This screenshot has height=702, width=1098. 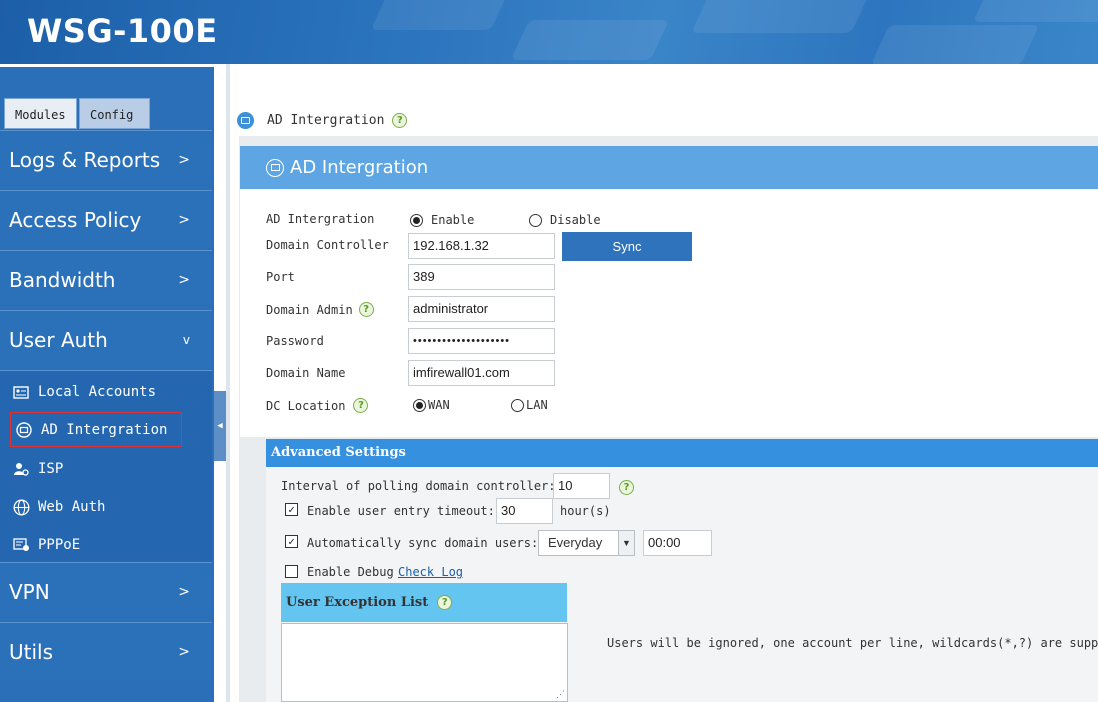 I want to click on password-label: Password, so click(x=295, y=341).